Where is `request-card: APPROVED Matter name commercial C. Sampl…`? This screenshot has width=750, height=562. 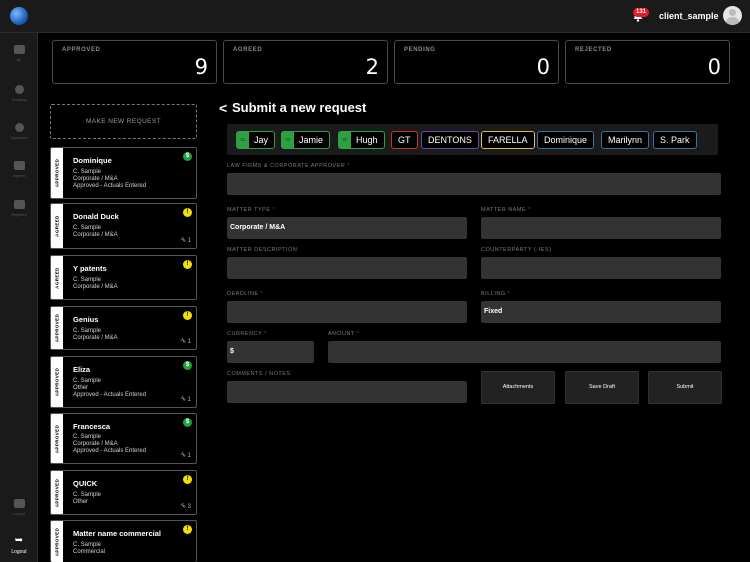
request-card: APPROVED Matter name commercial C. Sampl… is located at coordinates (123, 541).